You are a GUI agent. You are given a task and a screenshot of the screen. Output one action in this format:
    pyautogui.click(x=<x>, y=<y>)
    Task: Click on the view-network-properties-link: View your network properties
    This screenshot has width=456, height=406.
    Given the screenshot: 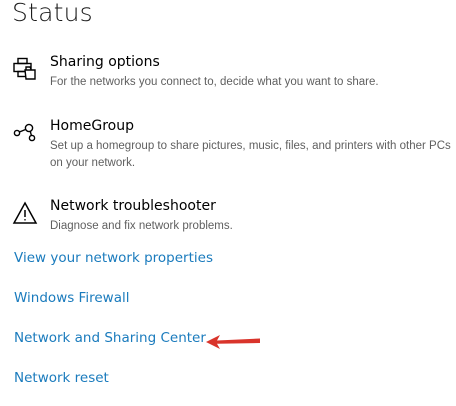 What is the action you would take?
    pyautogui.click(x=113, y=258)
    